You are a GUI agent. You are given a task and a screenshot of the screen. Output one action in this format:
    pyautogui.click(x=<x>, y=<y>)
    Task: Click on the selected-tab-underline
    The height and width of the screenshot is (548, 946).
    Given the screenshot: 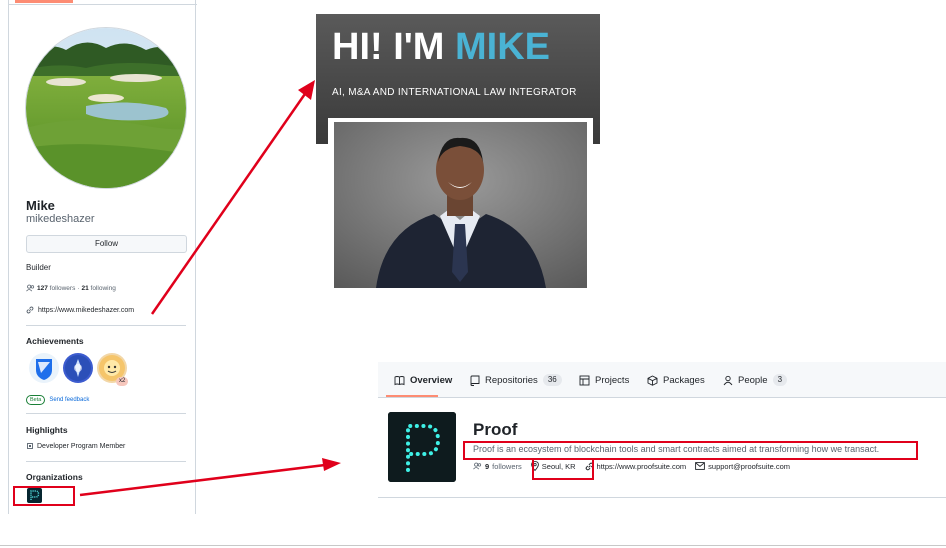 What is the action you would take?
    pyautogui.click(x=412, y=396)
    